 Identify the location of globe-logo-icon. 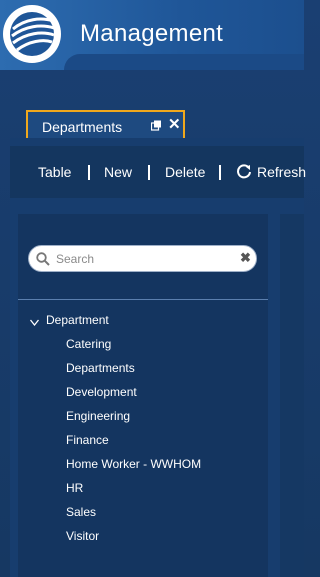
(32, 34).